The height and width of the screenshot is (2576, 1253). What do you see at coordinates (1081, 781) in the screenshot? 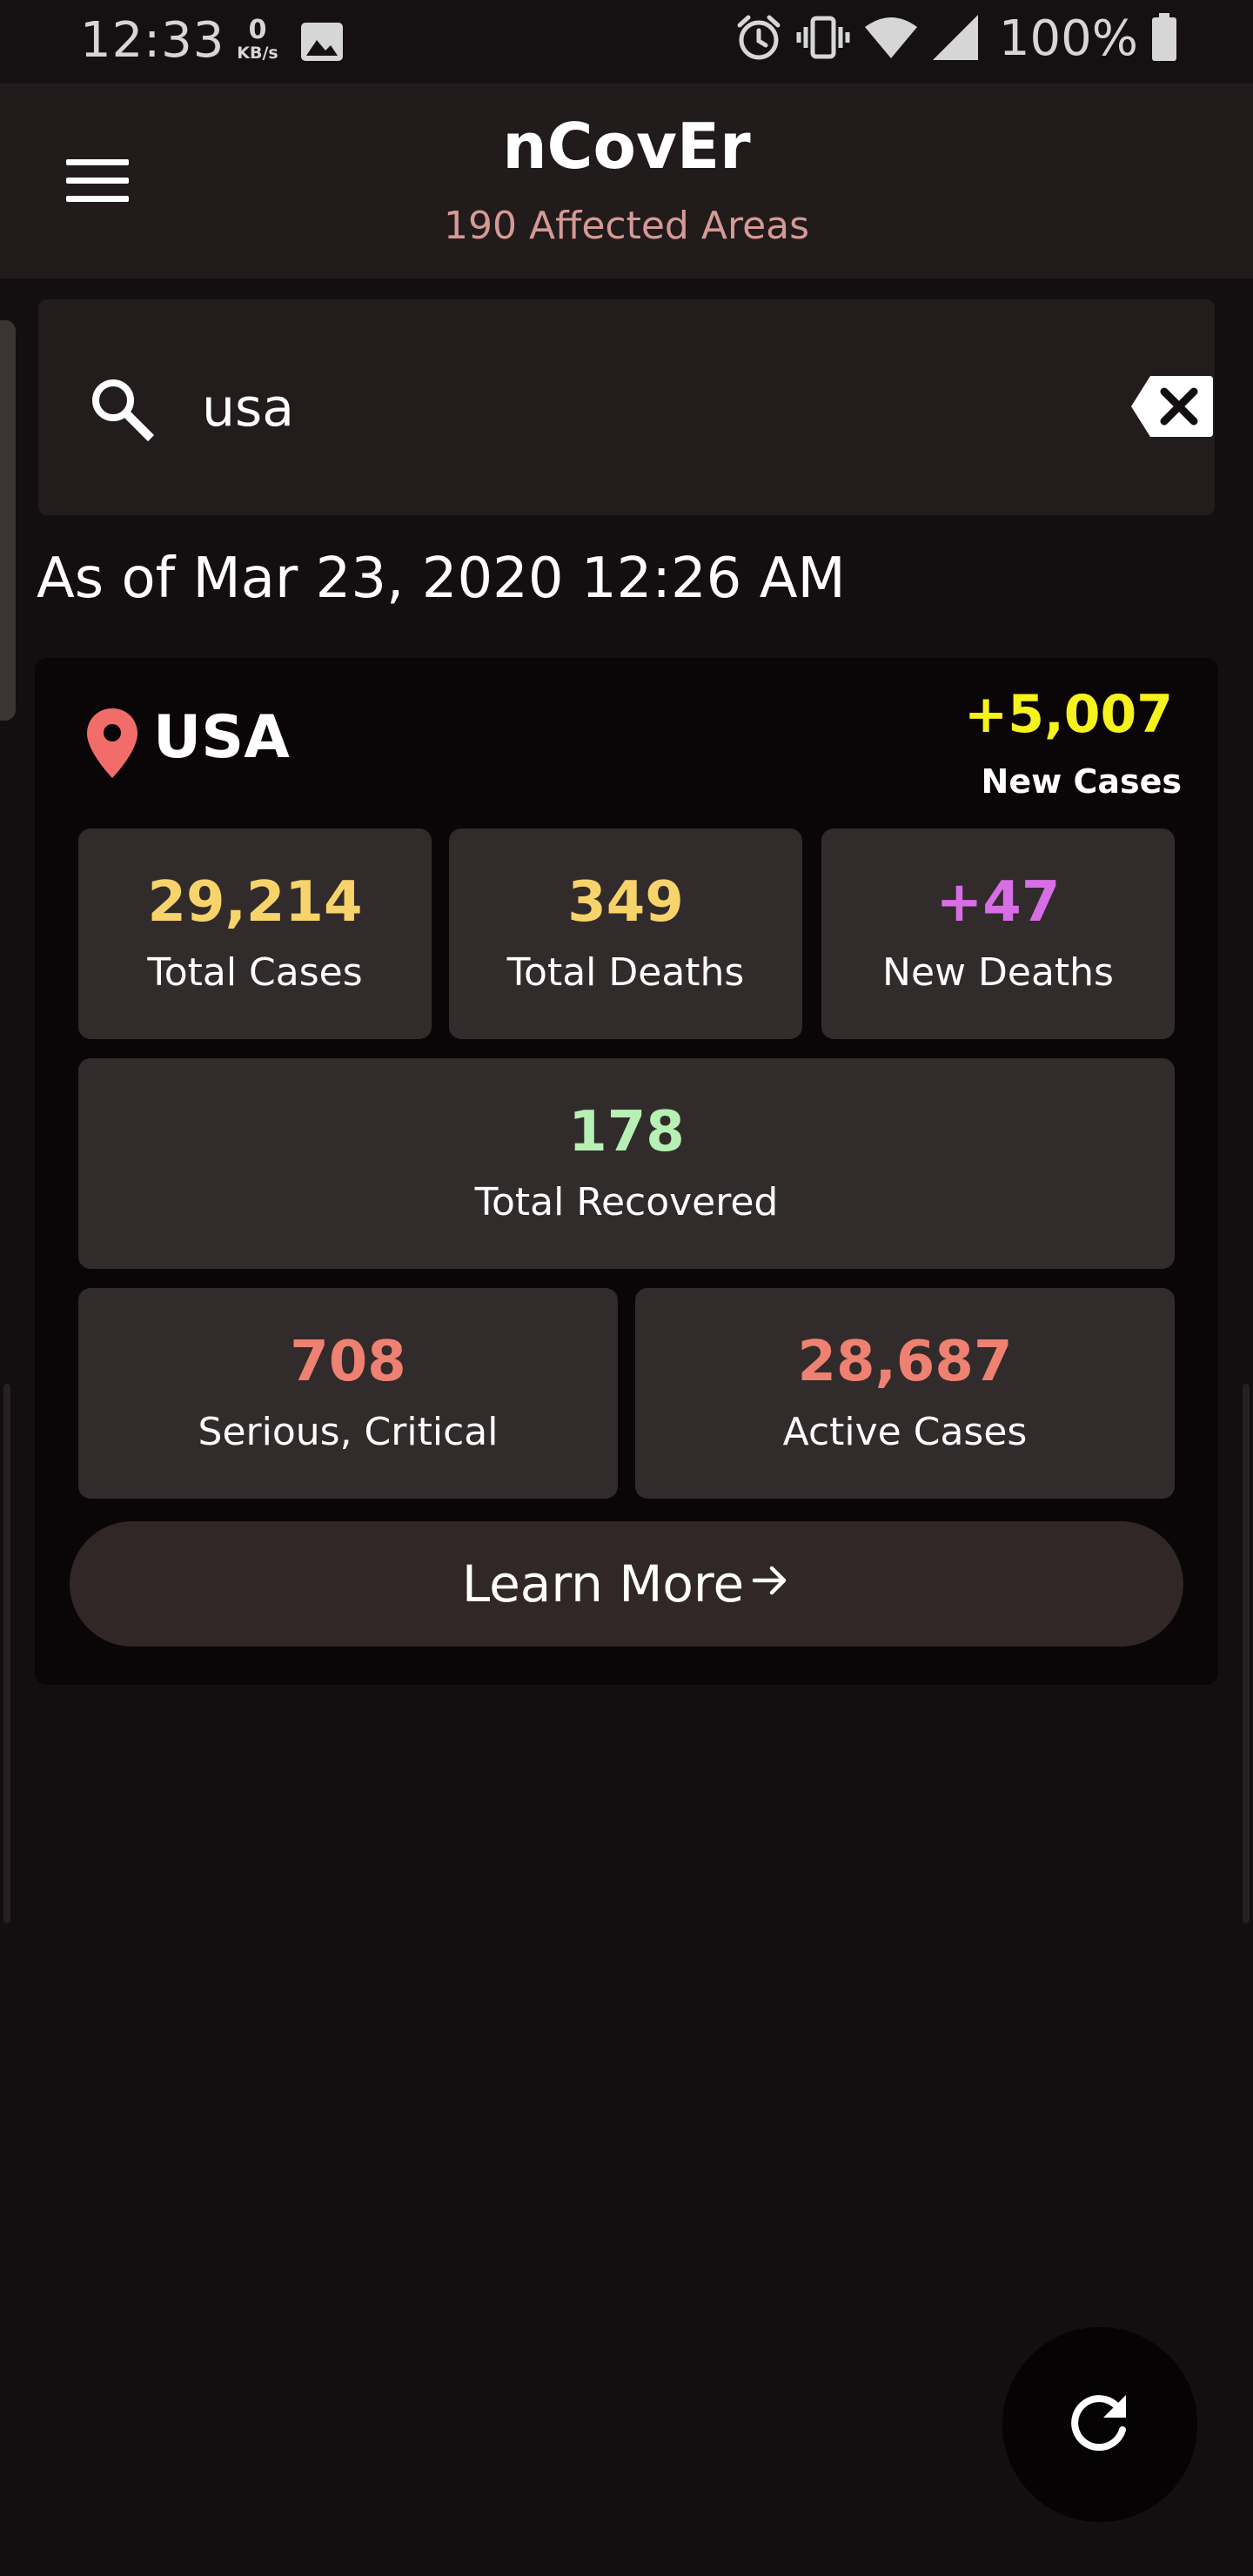
I see `new-cases-label: New Cases` at bounding box center [1081, 781].